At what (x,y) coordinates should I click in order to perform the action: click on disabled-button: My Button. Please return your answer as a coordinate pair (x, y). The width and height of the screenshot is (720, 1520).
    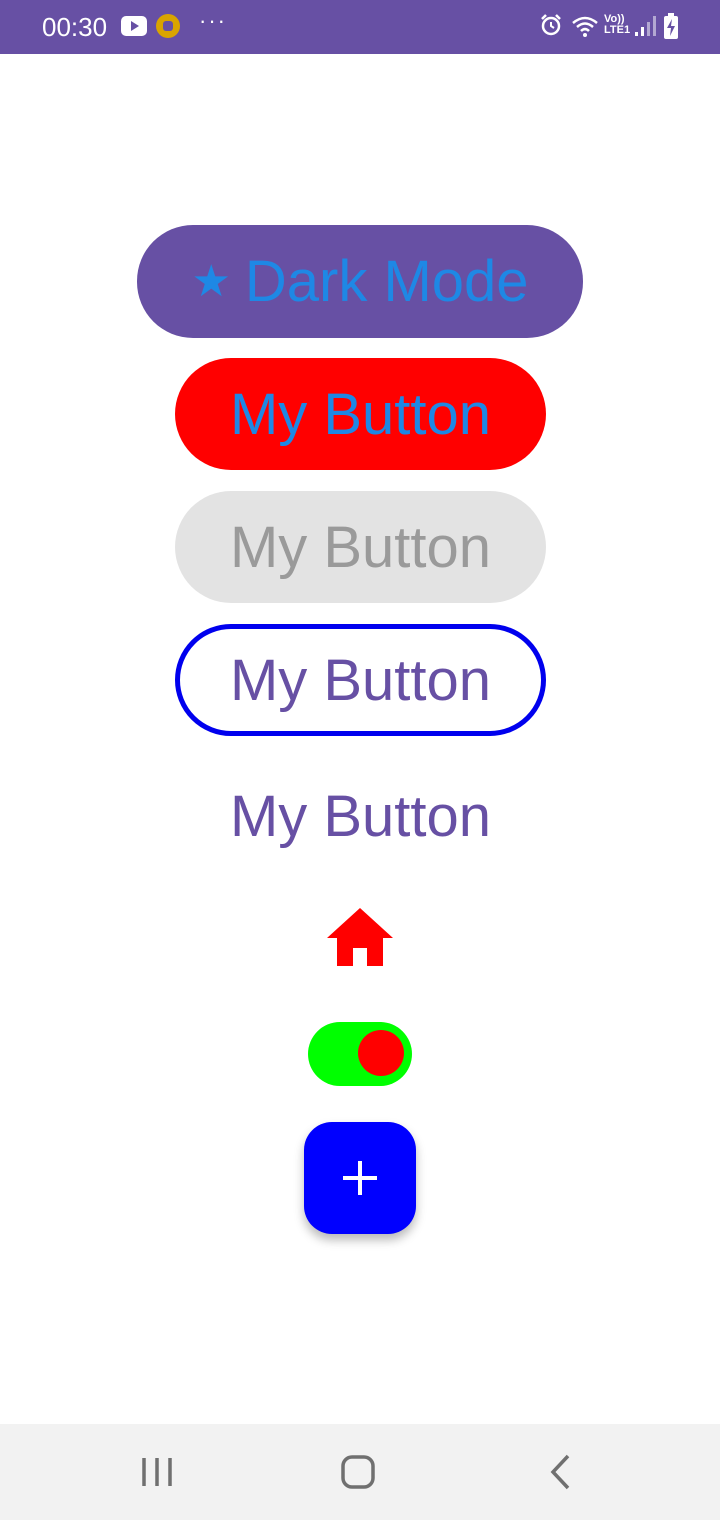
    Looking at the image, I should click on (360, 547).